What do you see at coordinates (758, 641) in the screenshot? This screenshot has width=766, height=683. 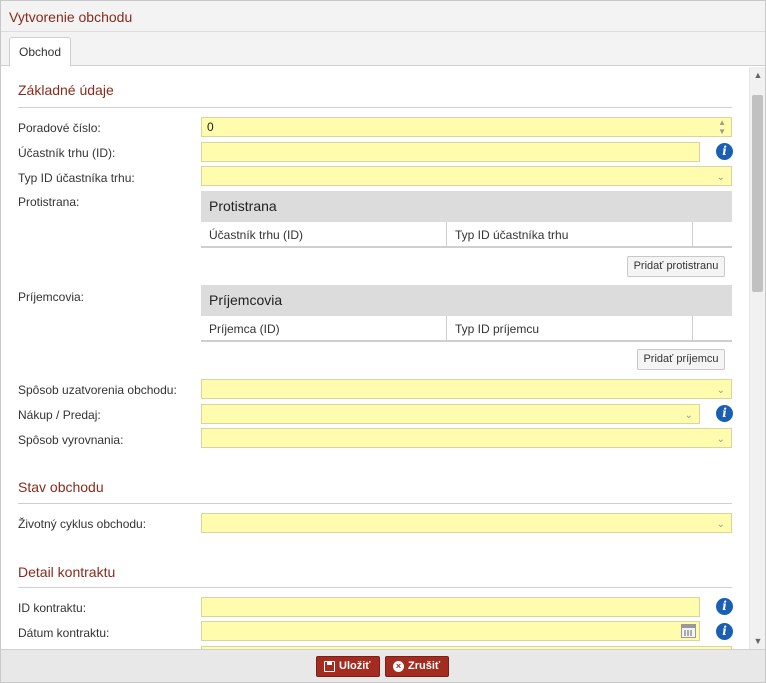 I see `scroll-down-icon: ▼` at bounding box center [758, 641].